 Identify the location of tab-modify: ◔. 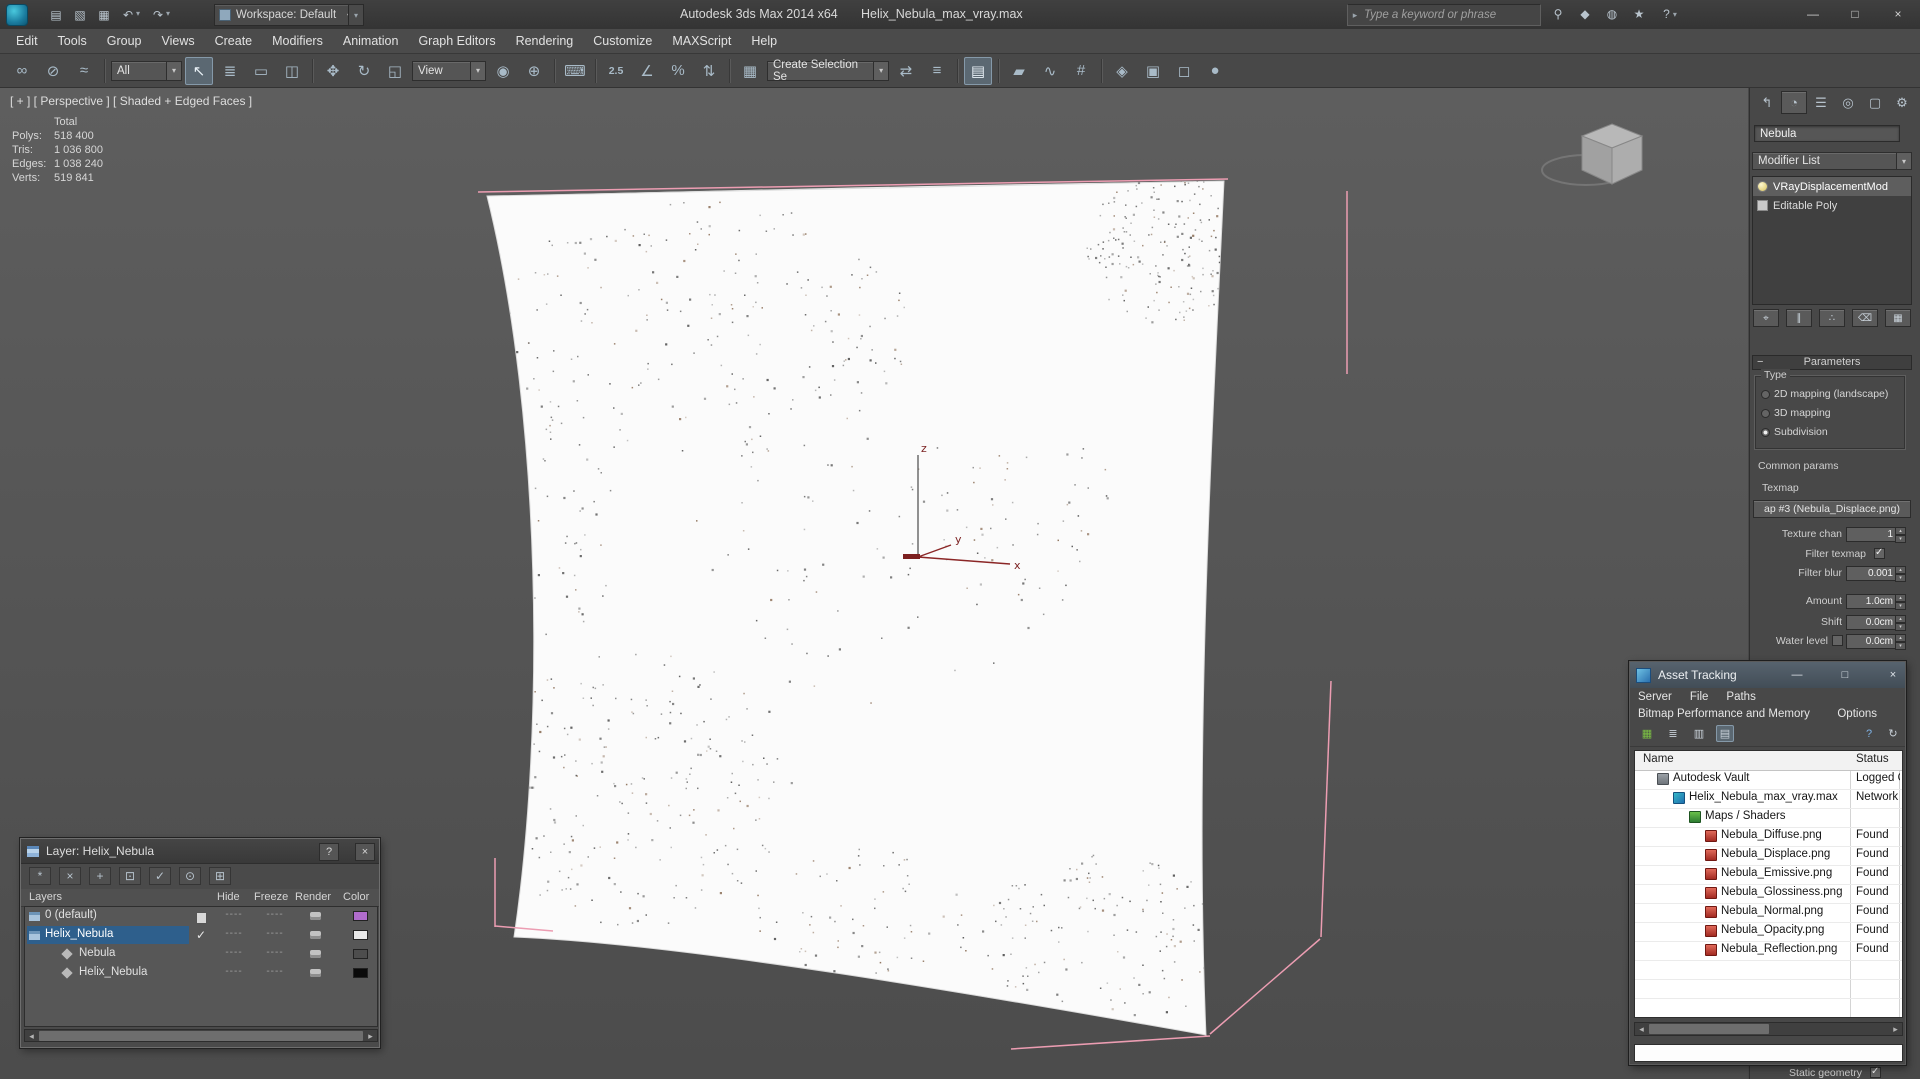
(1794, 102).